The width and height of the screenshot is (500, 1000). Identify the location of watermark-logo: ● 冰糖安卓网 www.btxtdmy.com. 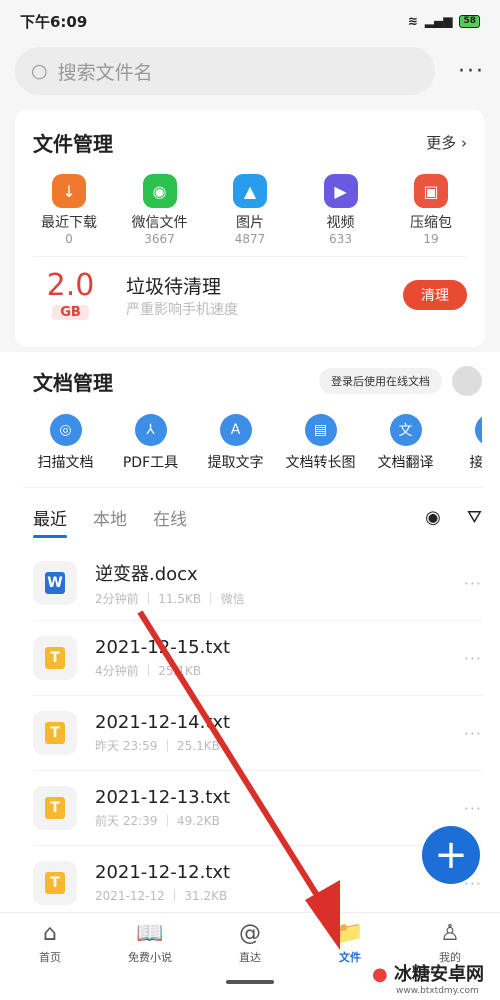
(428, 980).